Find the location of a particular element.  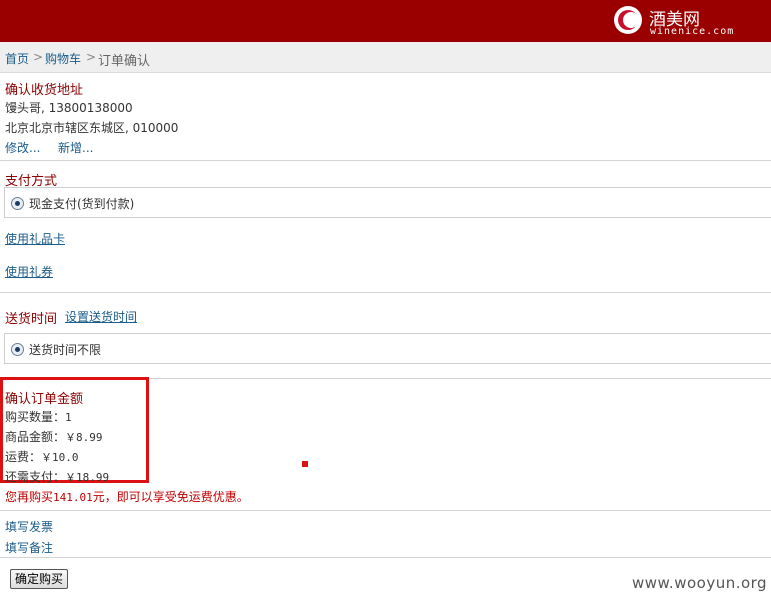

shipping-fee-value: ￥10.0 is located at coordinates (60, 457).